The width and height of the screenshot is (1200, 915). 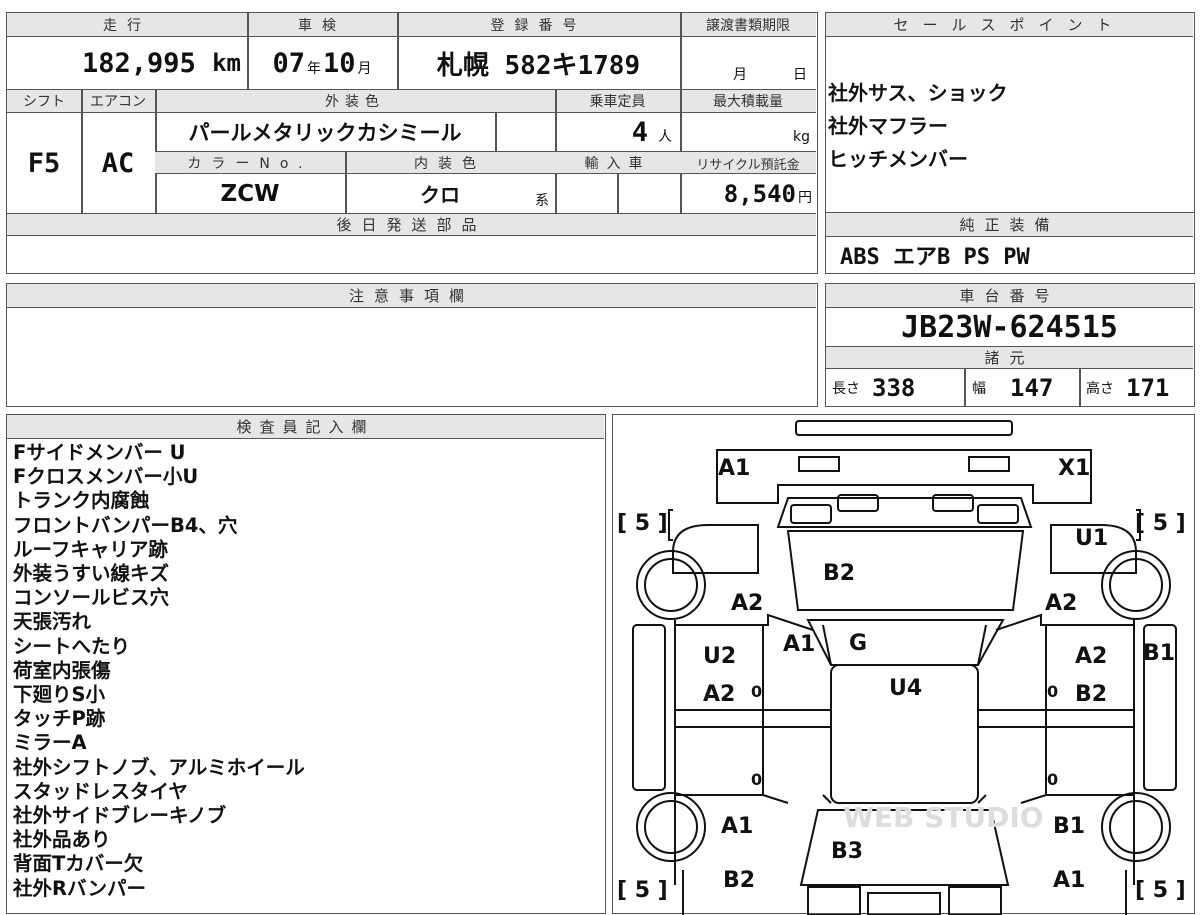 What do you see at coordinates (250, 193) in the screenshot?
I see `color-no-value: ZCW` at bounding box center [250, 193].